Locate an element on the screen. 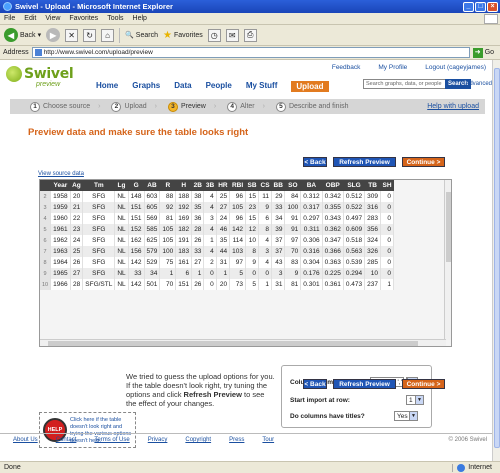  table-cell: 161 is located at coordinates (184, 262).